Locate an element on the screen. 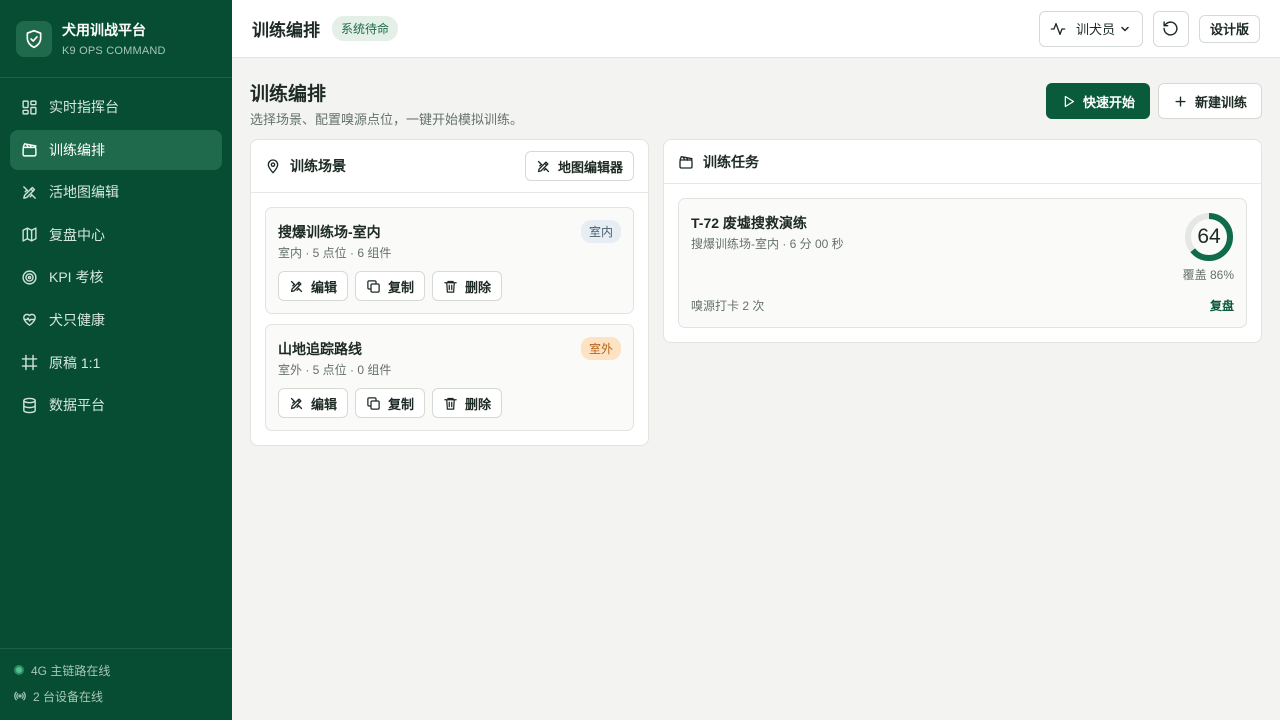 The height and width of the screenshot is (720, 1280). new-training-button: 新建训练 is located at coordinates (1210, 101).